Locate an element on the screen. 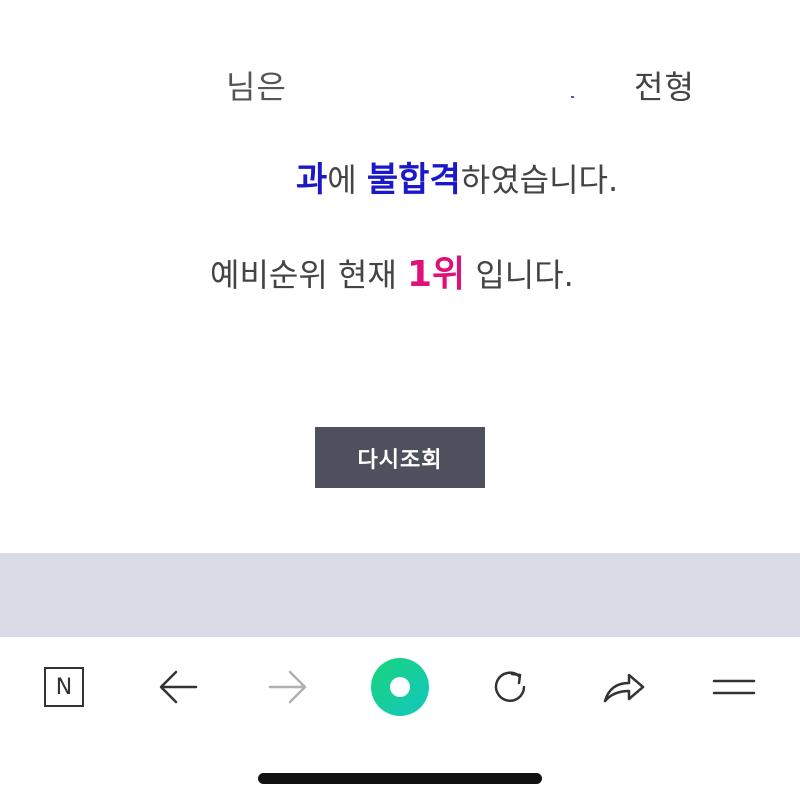  reload-button is located at coordinates (510, 687).